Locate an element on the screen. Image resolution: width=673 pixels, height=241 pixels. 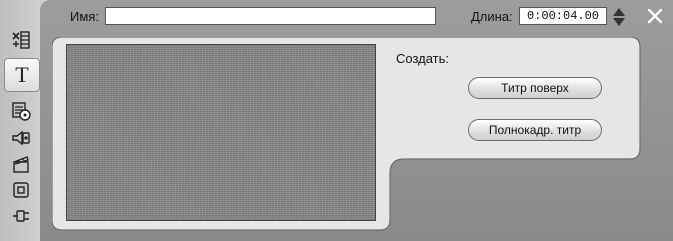
overlay-title-button: Титр поверх is located at coordinates (535, 88).